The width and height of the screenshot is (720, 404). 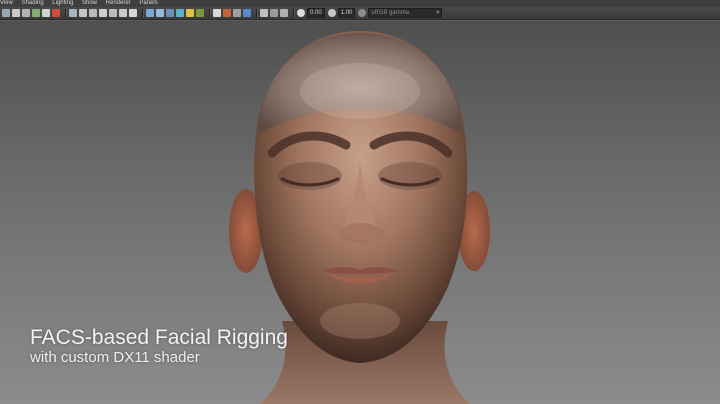 What do you see at coordinates (274, 13) in the screenshot?
I see `xray-icon` at bounding box center [274, 13].